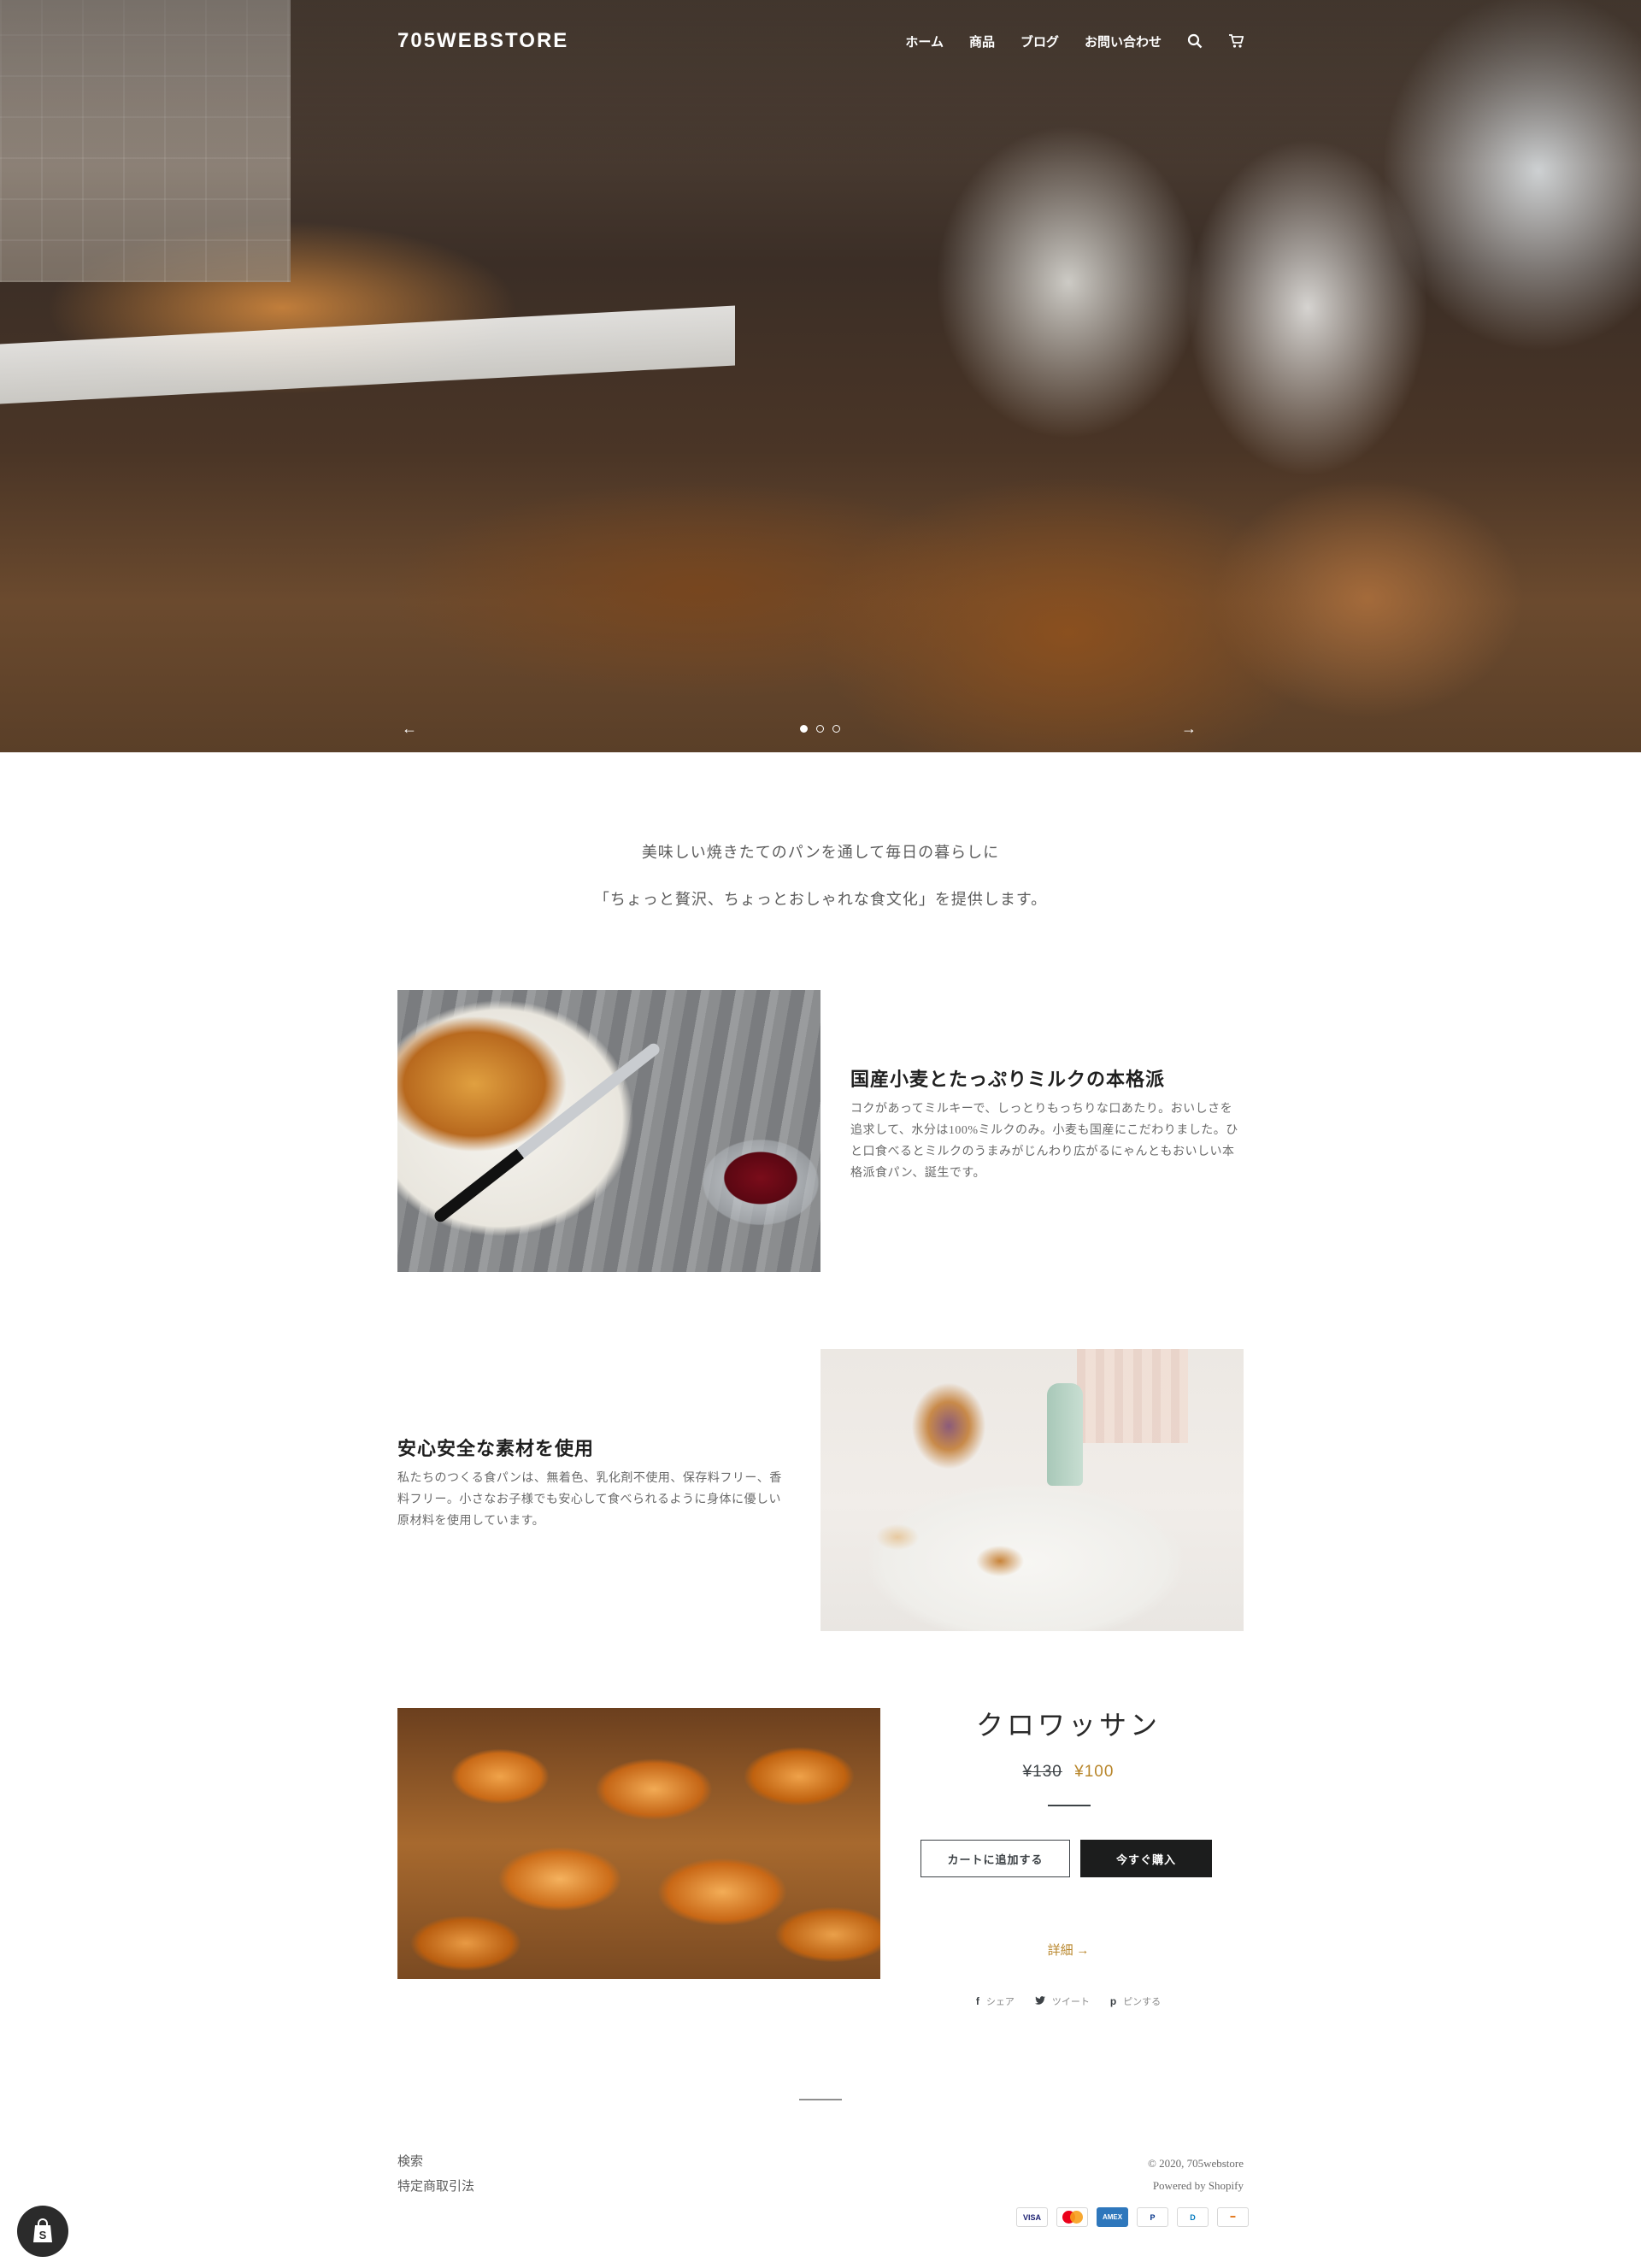 This screenshot has width=1641, height=2268. I want to click on pinterest-icon: p, so click(1113, 2001).